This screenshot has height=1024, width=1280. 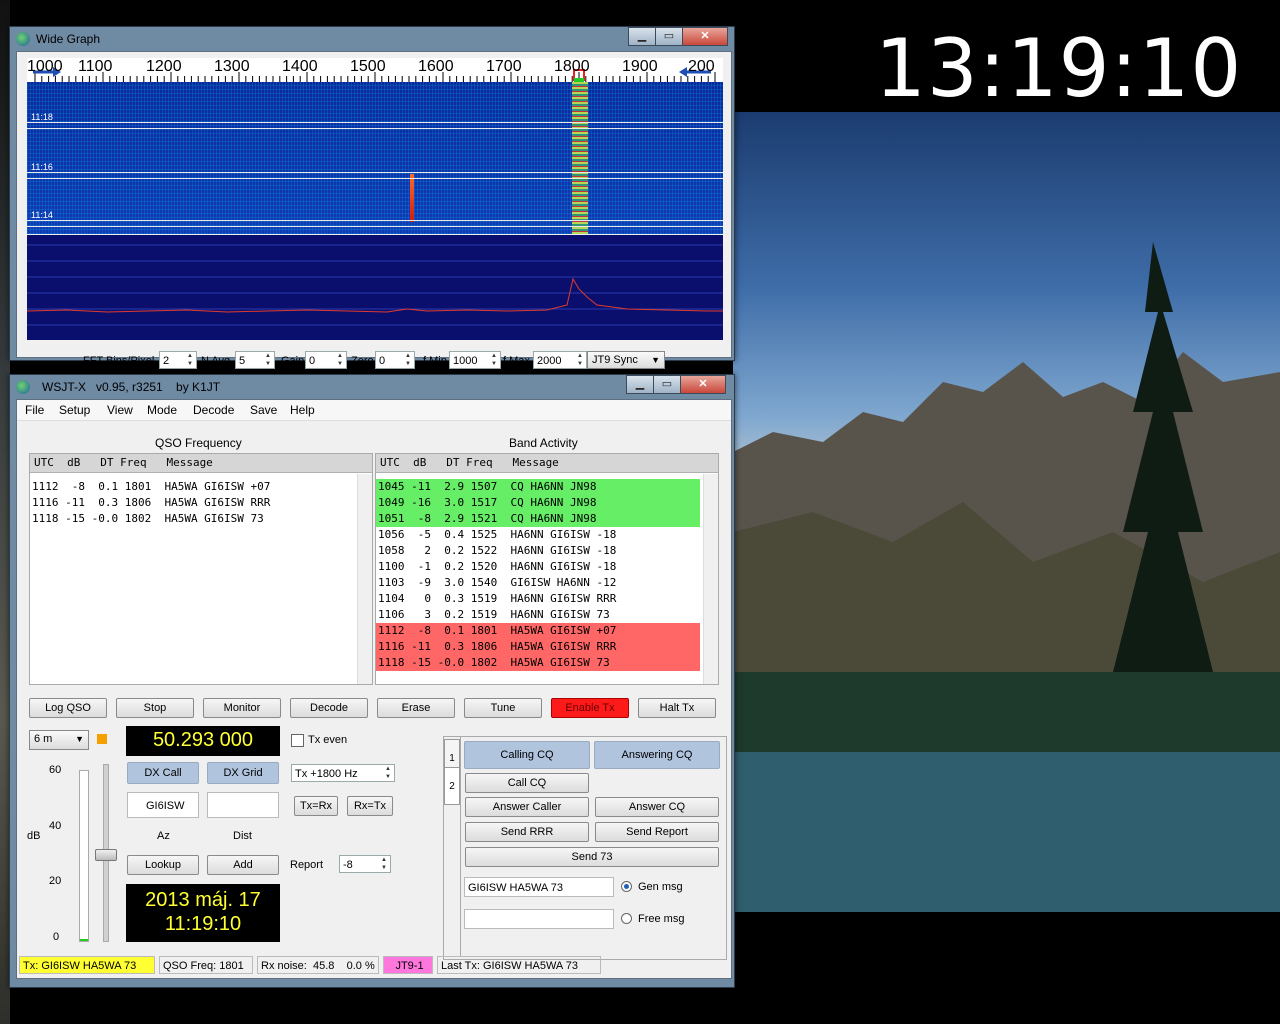 I want to click on menu-view: View, so click(x=120, y=410).